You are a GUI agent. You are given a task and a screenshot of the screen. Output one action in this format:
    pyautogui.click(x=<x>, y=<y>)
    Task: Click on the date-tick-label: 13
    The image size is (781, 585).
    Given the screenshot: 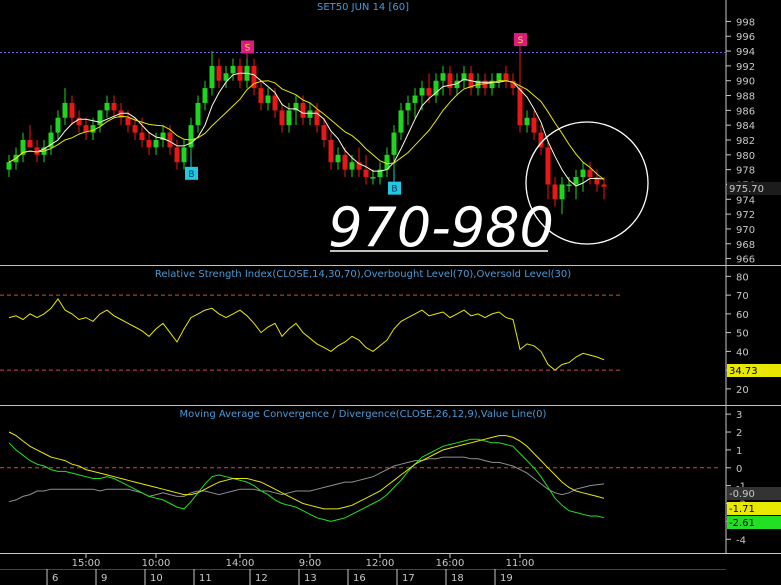 What is the action you would take?
    pyautogui.click(x=310, y=578)
    